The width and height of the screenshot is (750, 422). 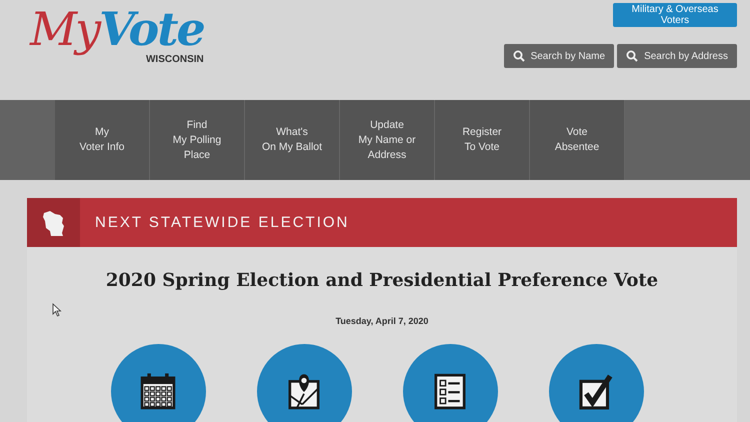 What do you see at coordinates (57, 310) in the screenshot?
I see `cursor-icon` at bounding box center [57, 310].